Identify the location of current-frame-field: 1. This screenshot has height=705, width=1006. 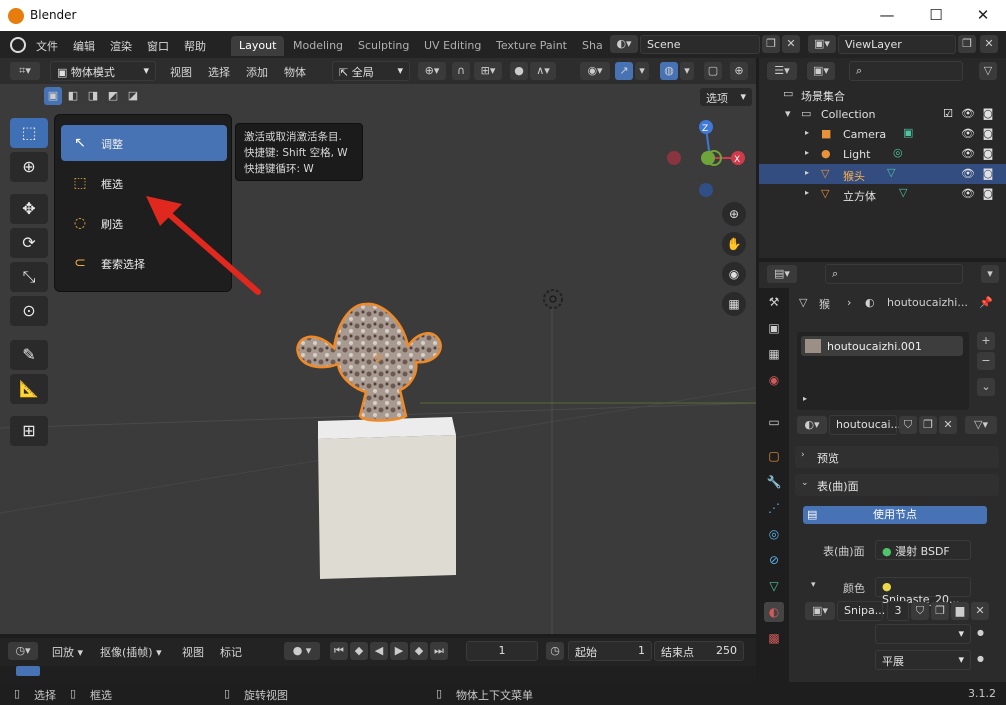
(502, 651).